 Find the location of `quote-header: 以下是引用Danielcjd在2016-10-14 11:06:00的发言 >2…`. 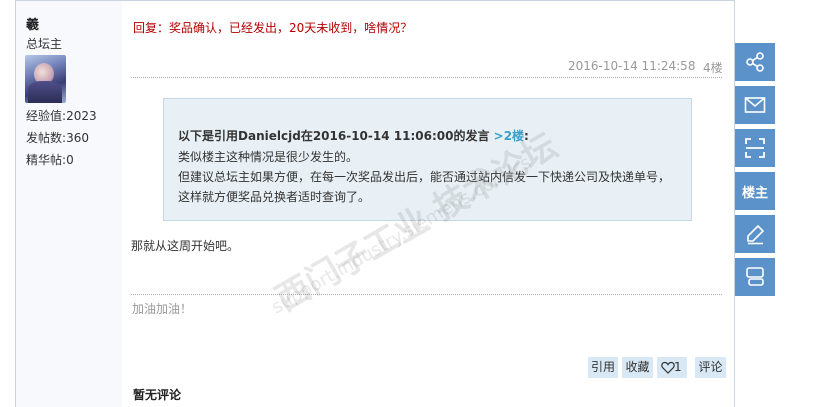

quote-header: 以下是引用Danielcjd在2016-10-14 11:06:00的发言 >2… is located at coordinates (353, 136).